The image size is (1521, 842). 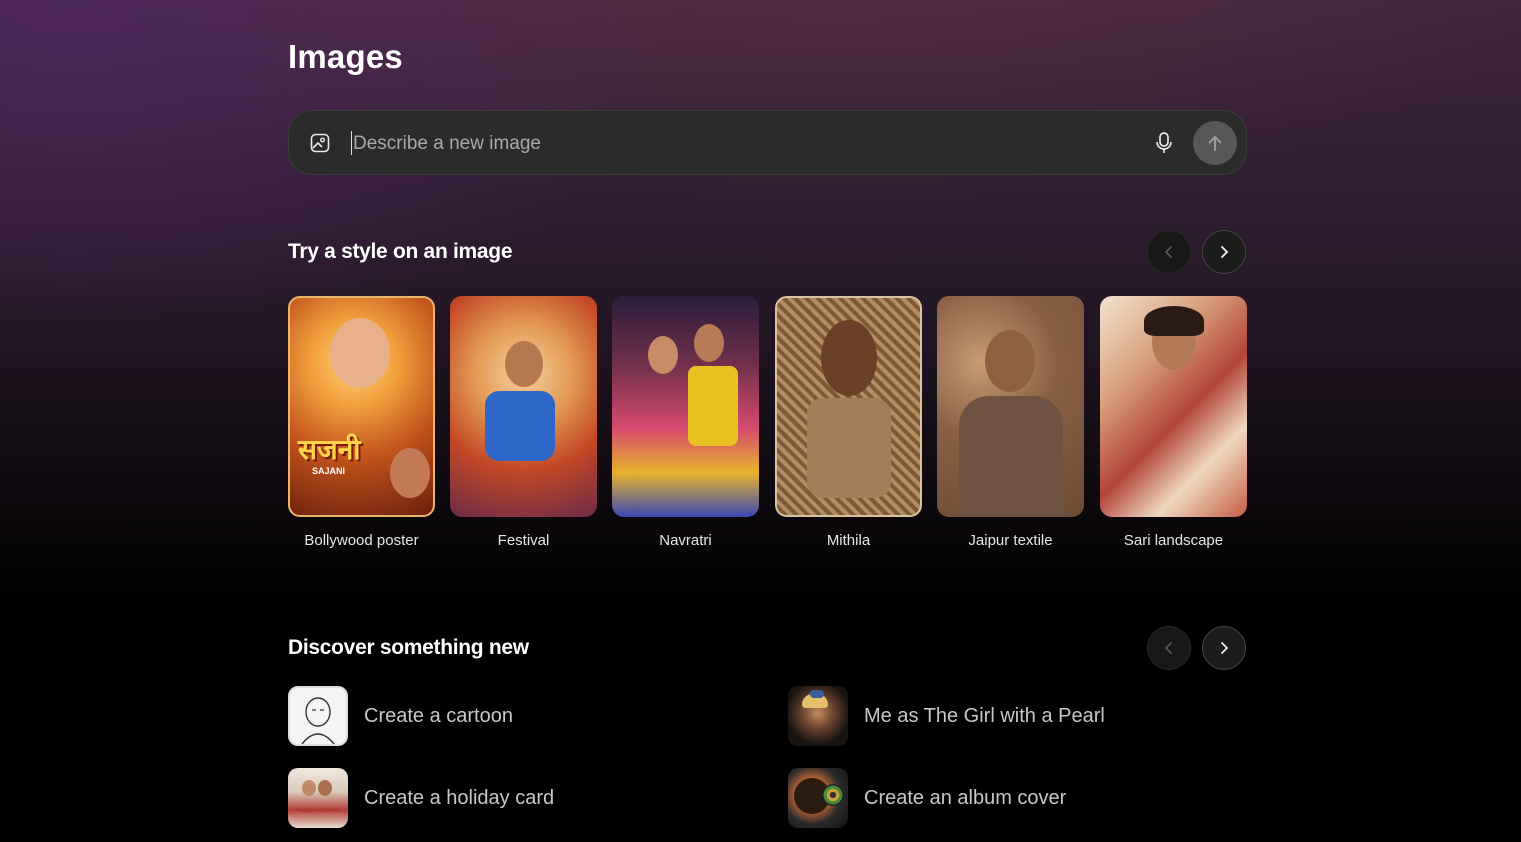 What do you see at coordinates (318, 811) in the screenshot?
I see `holiday-card-text: Happy Holidays!` at bounding box center [318, 811].